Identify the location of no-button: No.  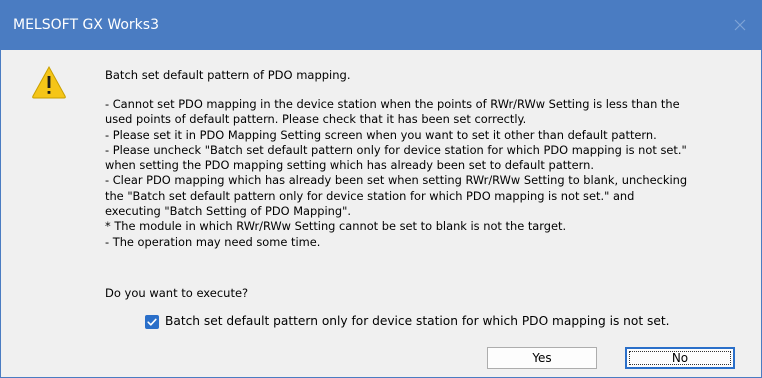
(680, 358).